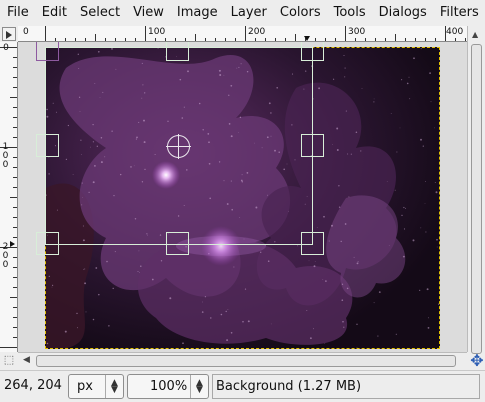 The height and width of the screenshot is (402, 485). What do you see at coordinates (157, 32) in the screenshot?
I see `hruler-label-100: 100` at bounding box center [157, 32].